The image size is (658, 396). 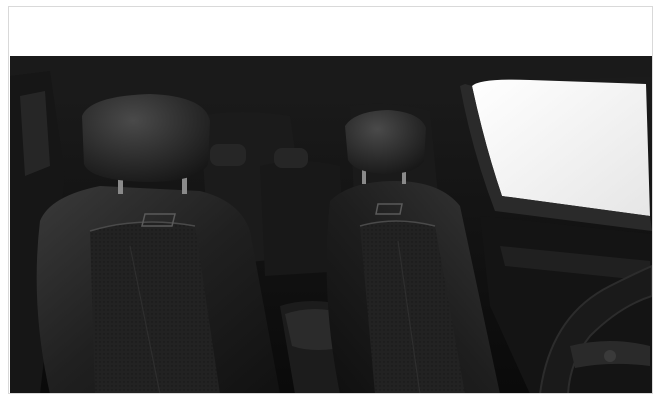 What do you see at coordinates (228, 155) in the screenshot?
I see `rear-headrest-left` at bounding box center [228, 155].